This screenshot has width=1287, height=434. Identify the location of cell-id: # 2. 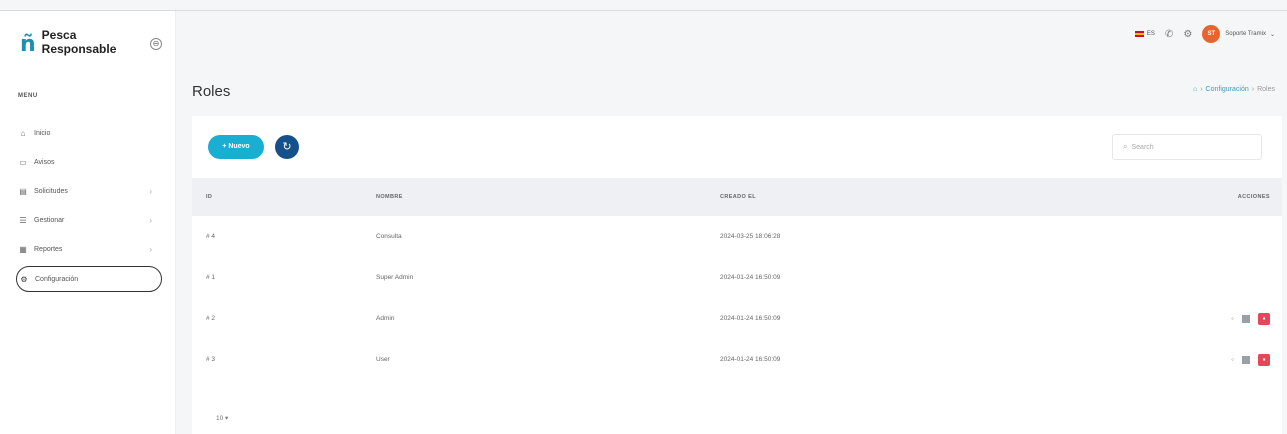
(211, 318).